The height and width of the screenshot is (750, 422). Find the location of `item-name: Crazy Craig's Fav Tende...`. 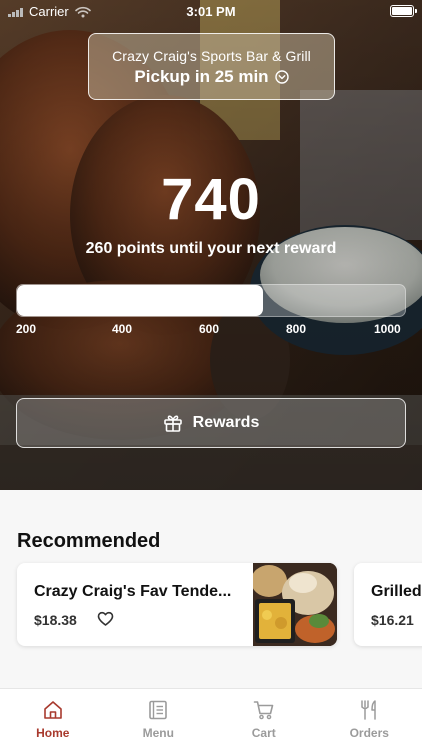

item-name: Crazy Craig's Fav Tende... is located at coordinates (133, 591).